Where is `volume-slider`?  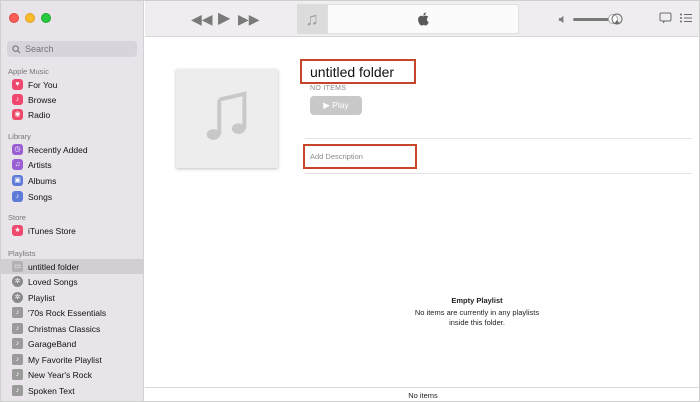
volume-slider is located at coordinates (595, 18).